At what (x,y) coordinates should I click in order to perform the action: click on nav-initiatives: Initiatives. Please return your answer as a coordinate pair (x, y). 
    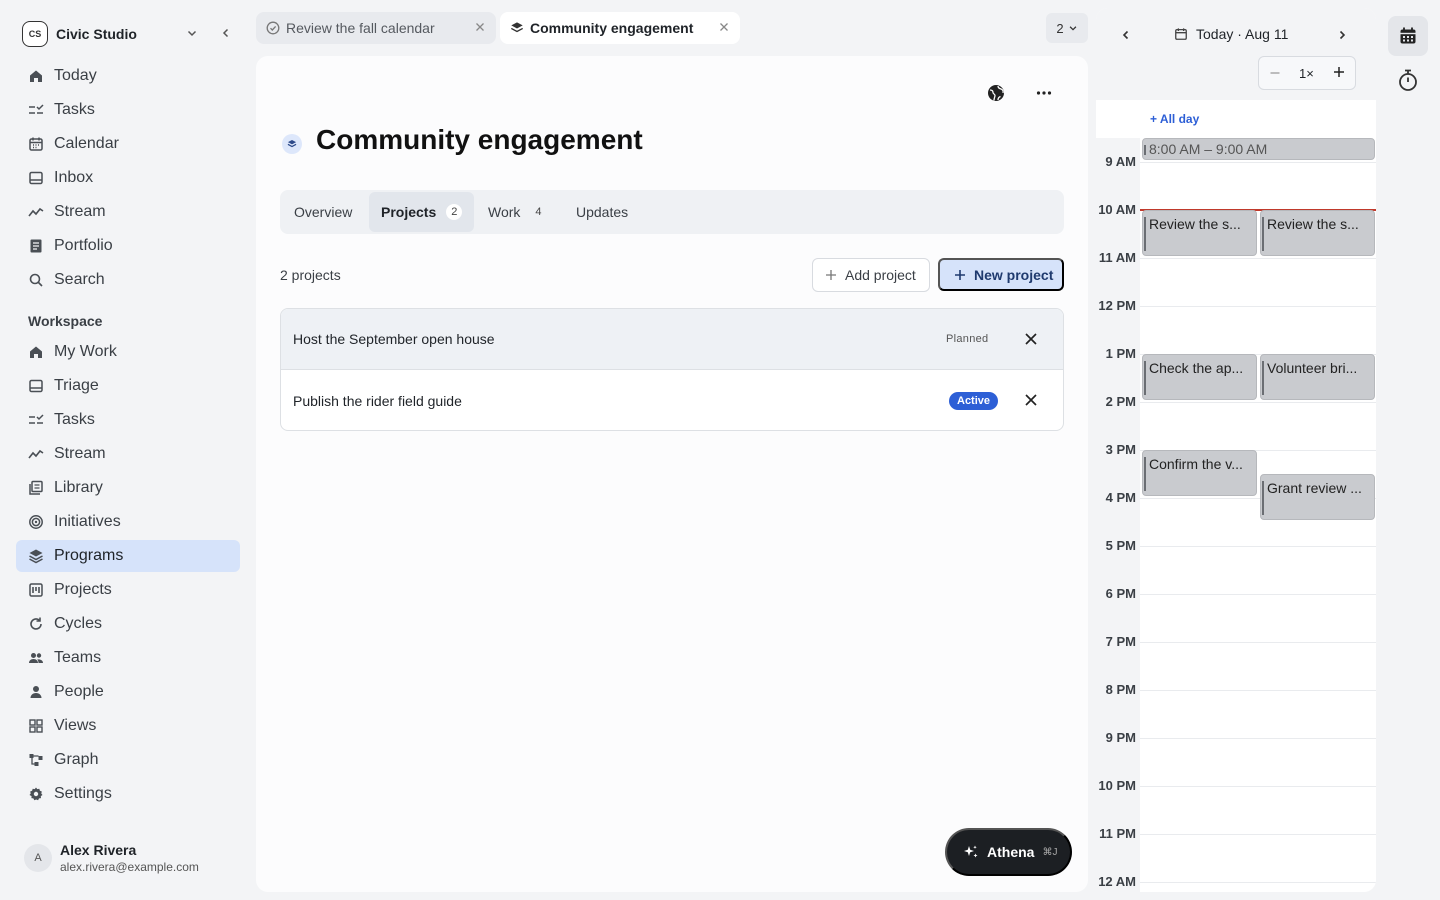
    Looking at the image, I should click on (128, 522).